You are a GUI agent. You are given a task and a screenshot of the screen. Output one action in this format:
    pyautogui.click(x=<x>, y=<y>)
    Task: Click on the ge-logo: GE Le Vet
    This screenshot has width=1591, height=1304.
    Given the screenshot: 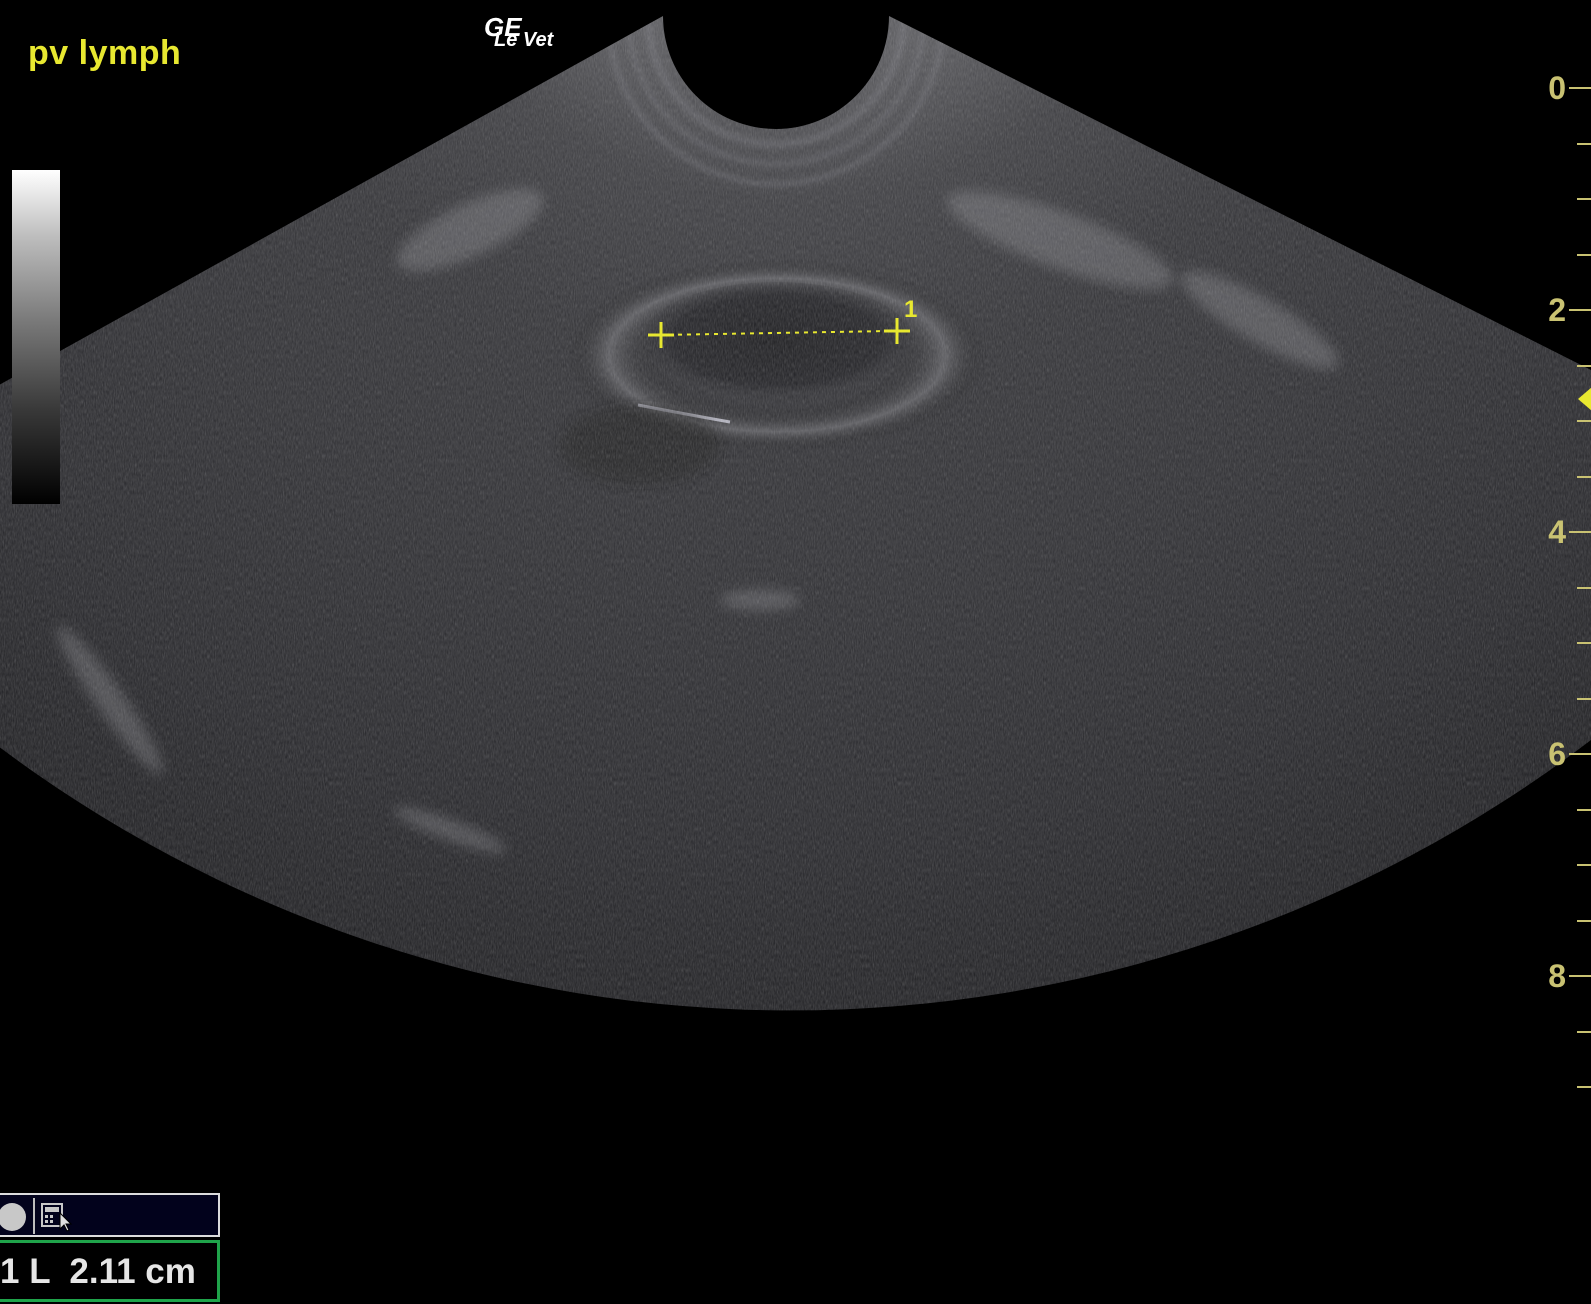 What is the action you would take?
    pyautogui.click(x=518, y=32)
    